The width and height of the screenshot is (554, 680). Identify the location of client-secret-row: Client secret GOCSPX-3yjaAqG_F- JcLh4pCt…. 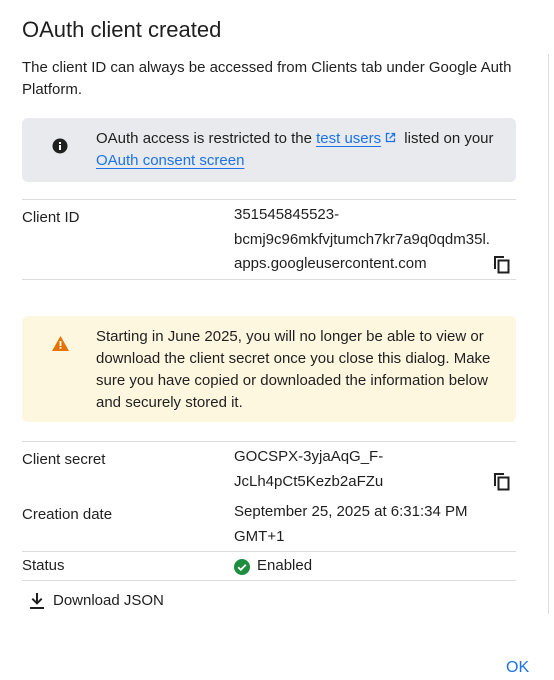
(269, 469).